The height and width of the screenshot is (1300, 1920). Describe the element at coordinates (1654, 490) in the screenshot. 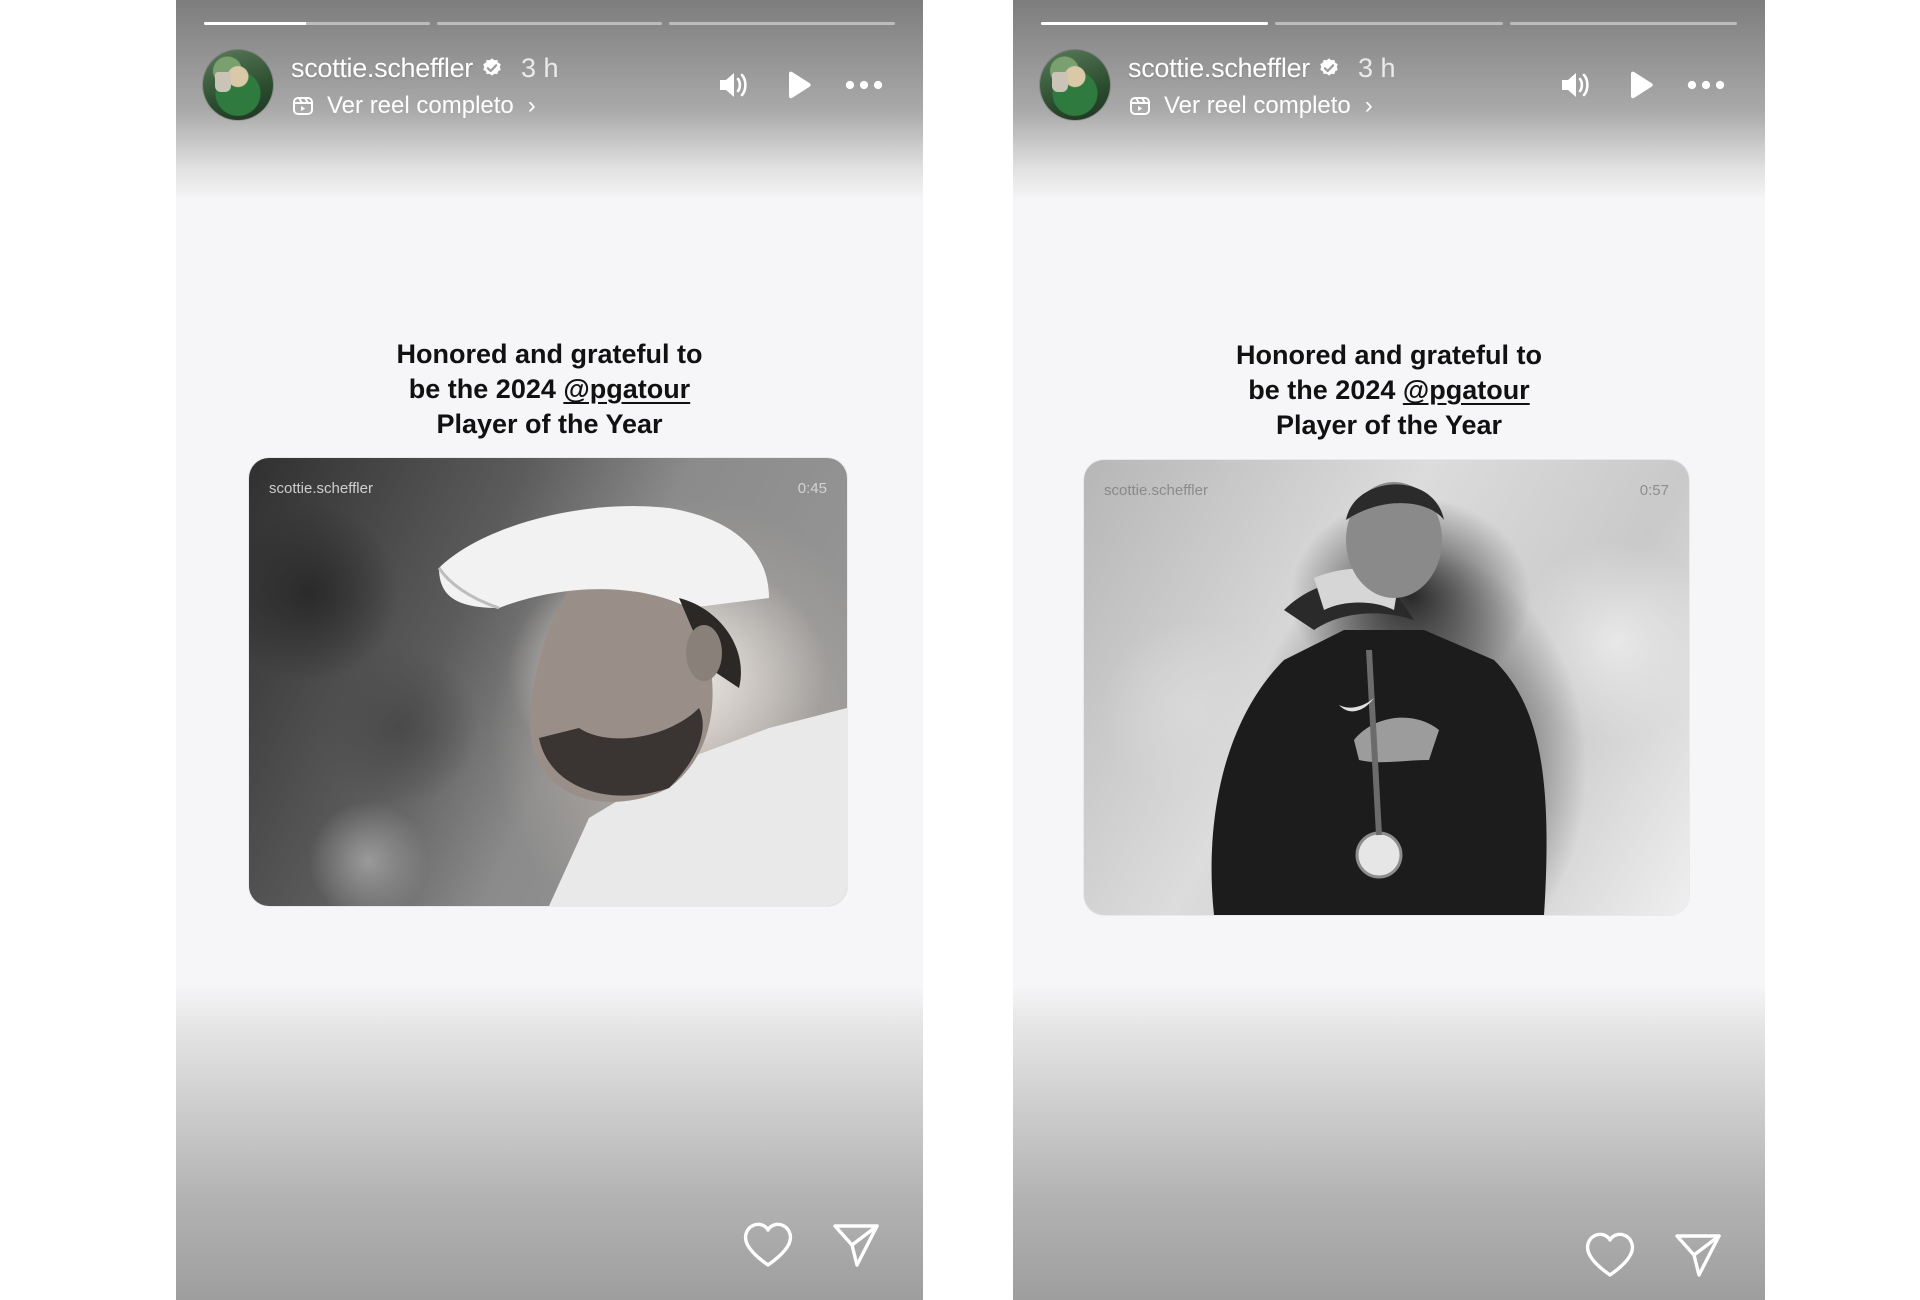

I see `reel-watermark-time: 0:57` at that location.